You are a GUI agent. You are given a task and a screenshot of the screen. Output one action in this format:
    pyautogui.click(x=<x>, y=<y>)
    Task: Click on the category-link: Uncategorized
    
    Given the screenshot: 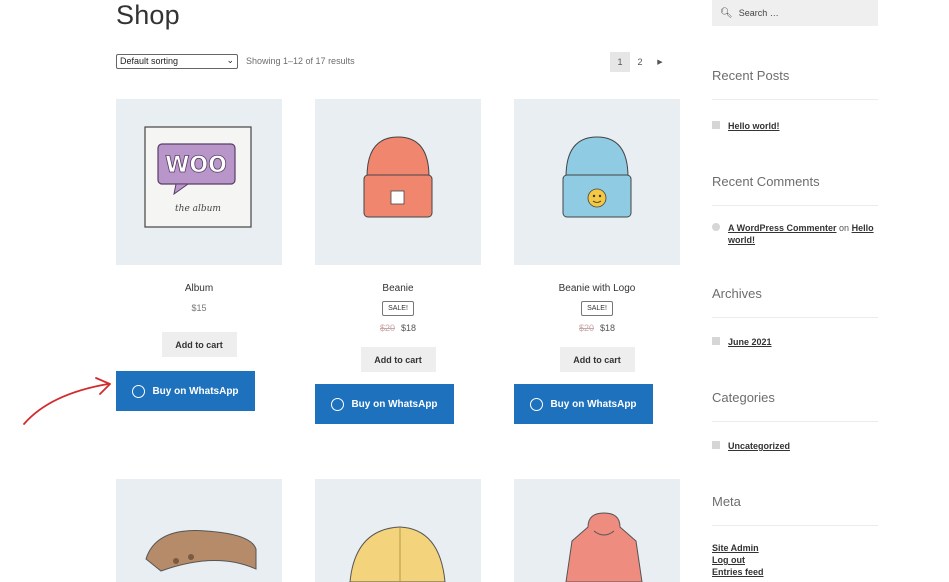 What is the action you would take?
    pyautogui.click(x=759, y=446)
    